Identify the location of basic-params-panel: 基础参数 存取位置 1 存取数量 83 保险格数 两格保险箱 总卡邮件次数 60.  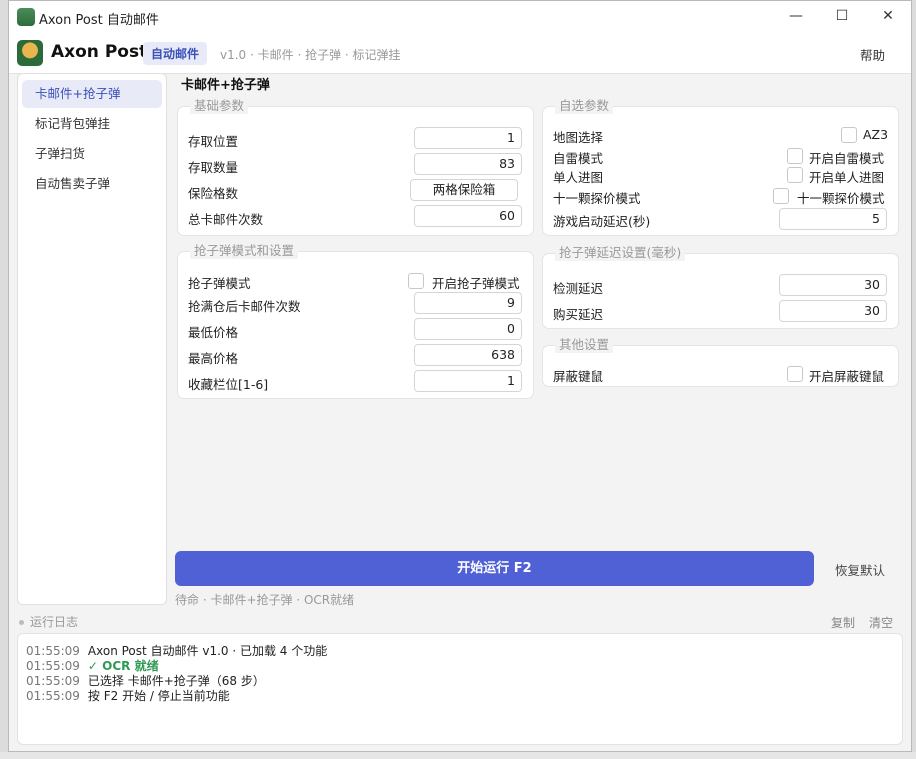
(355, 167).